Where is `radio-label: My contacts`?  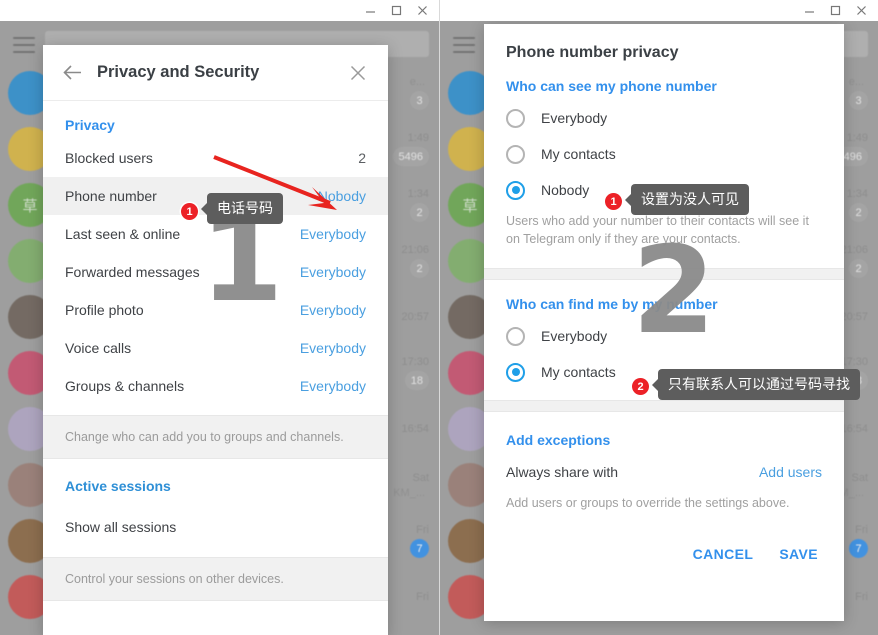 radio-label: My contacts is located at coordinates (578, 154).